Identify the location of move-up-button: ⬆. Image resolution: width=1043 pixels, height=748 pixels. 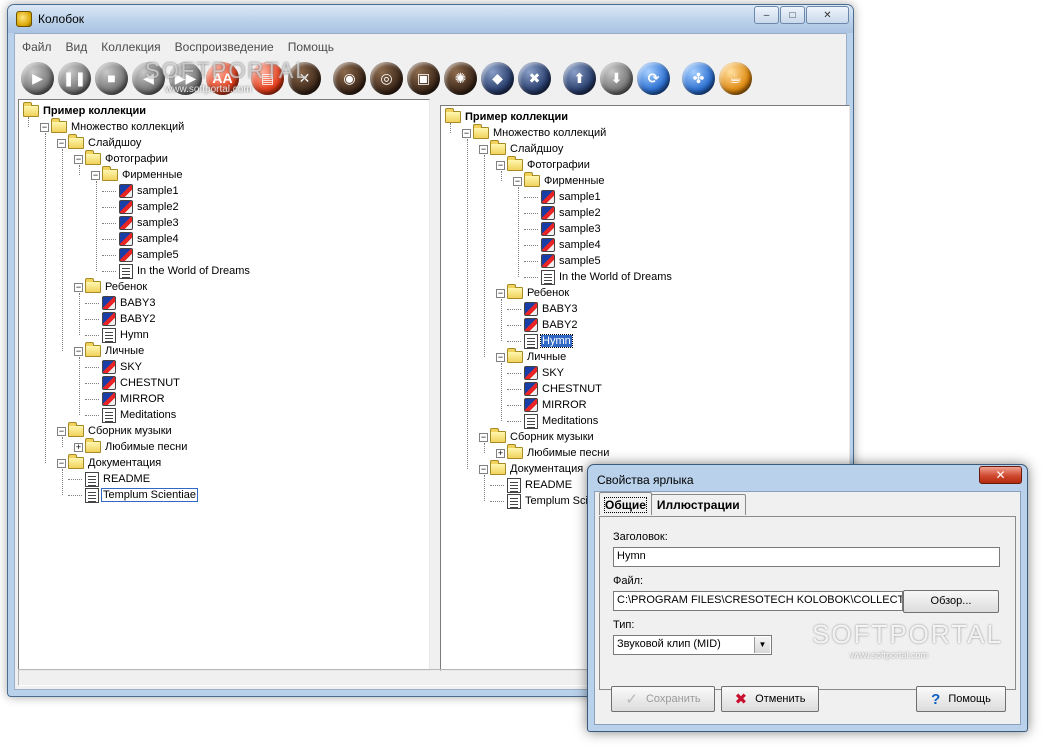
(579, 78).